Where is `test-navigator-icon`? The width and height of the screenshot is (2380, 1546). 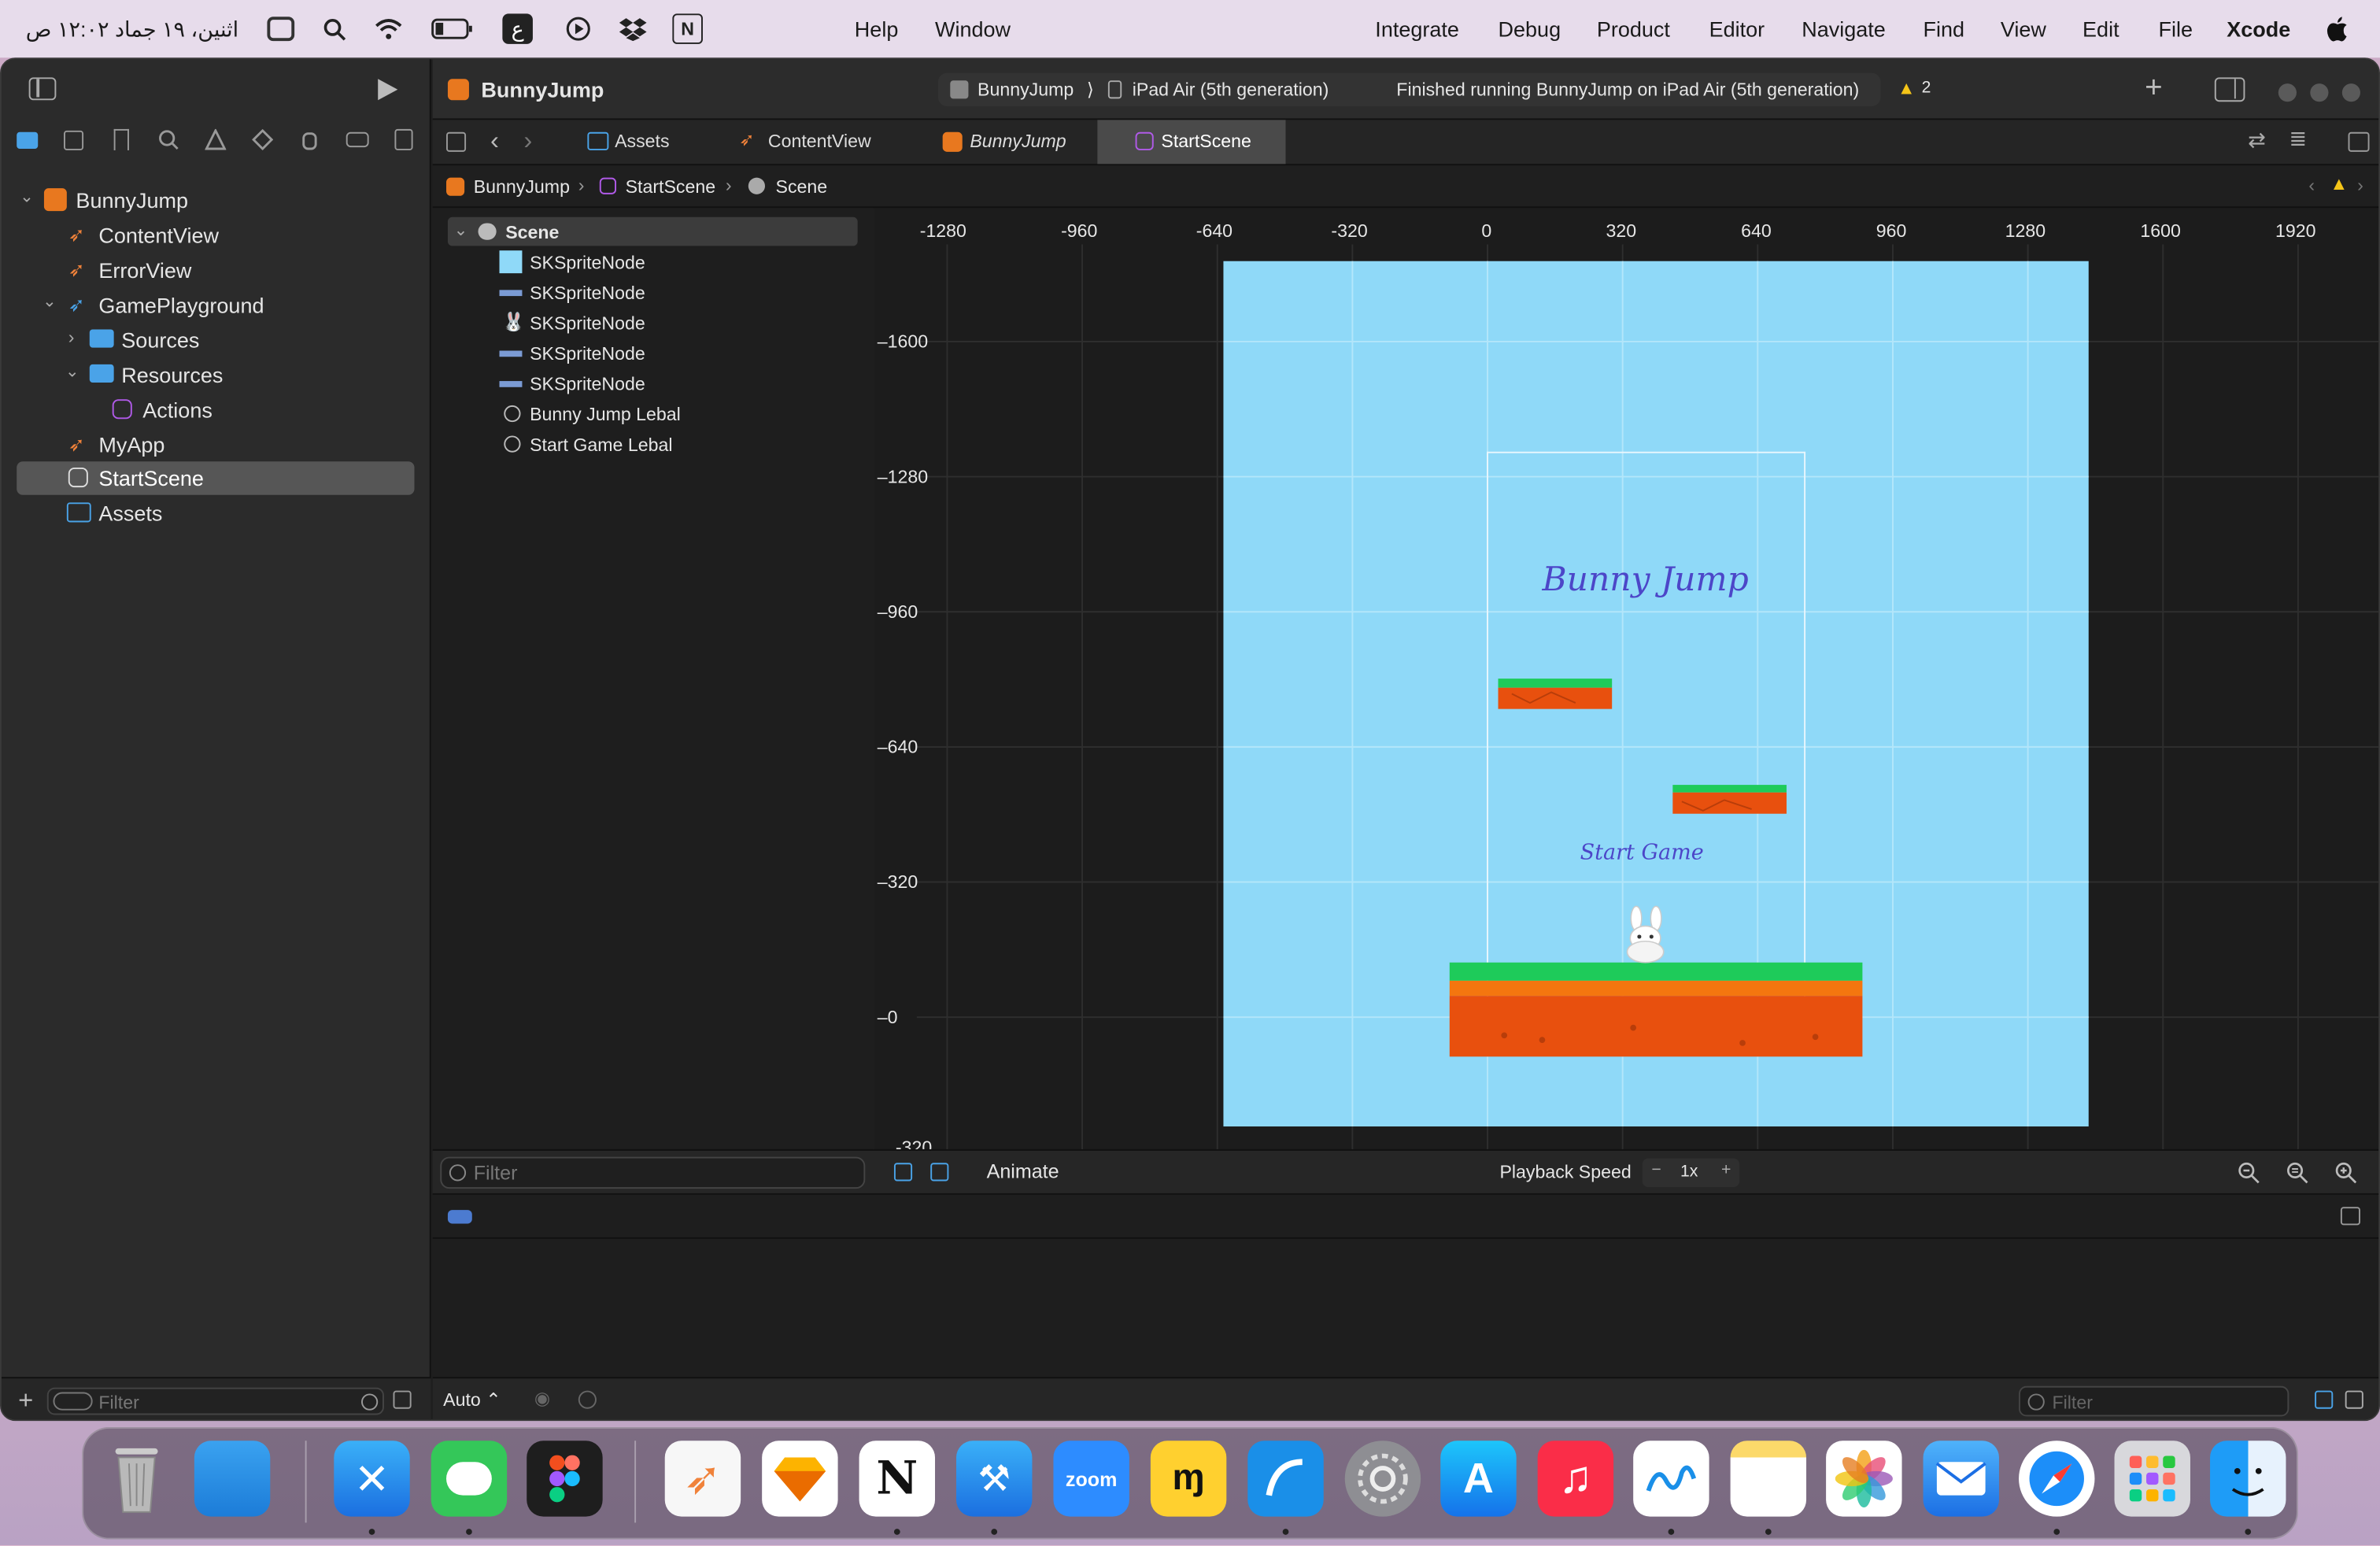
test-navigator-icon is located at coordinates (263, 143).